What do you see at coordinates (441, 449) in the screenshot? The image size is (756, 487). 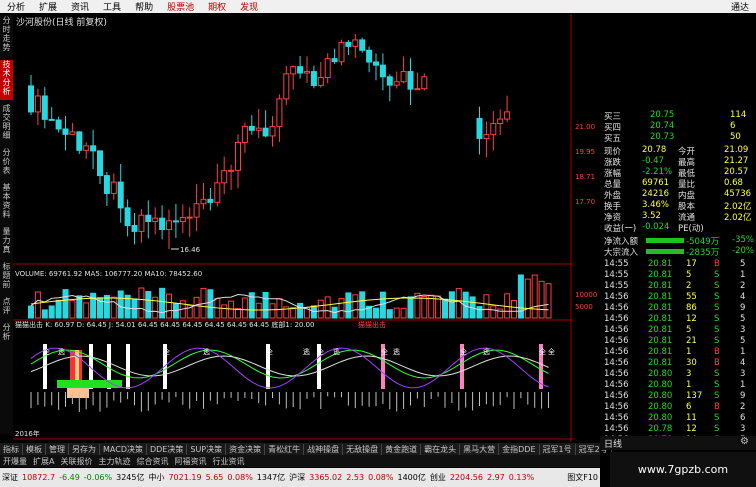 I see `indicator-tab: 霸在龙头` at bounding box center [441, 449].